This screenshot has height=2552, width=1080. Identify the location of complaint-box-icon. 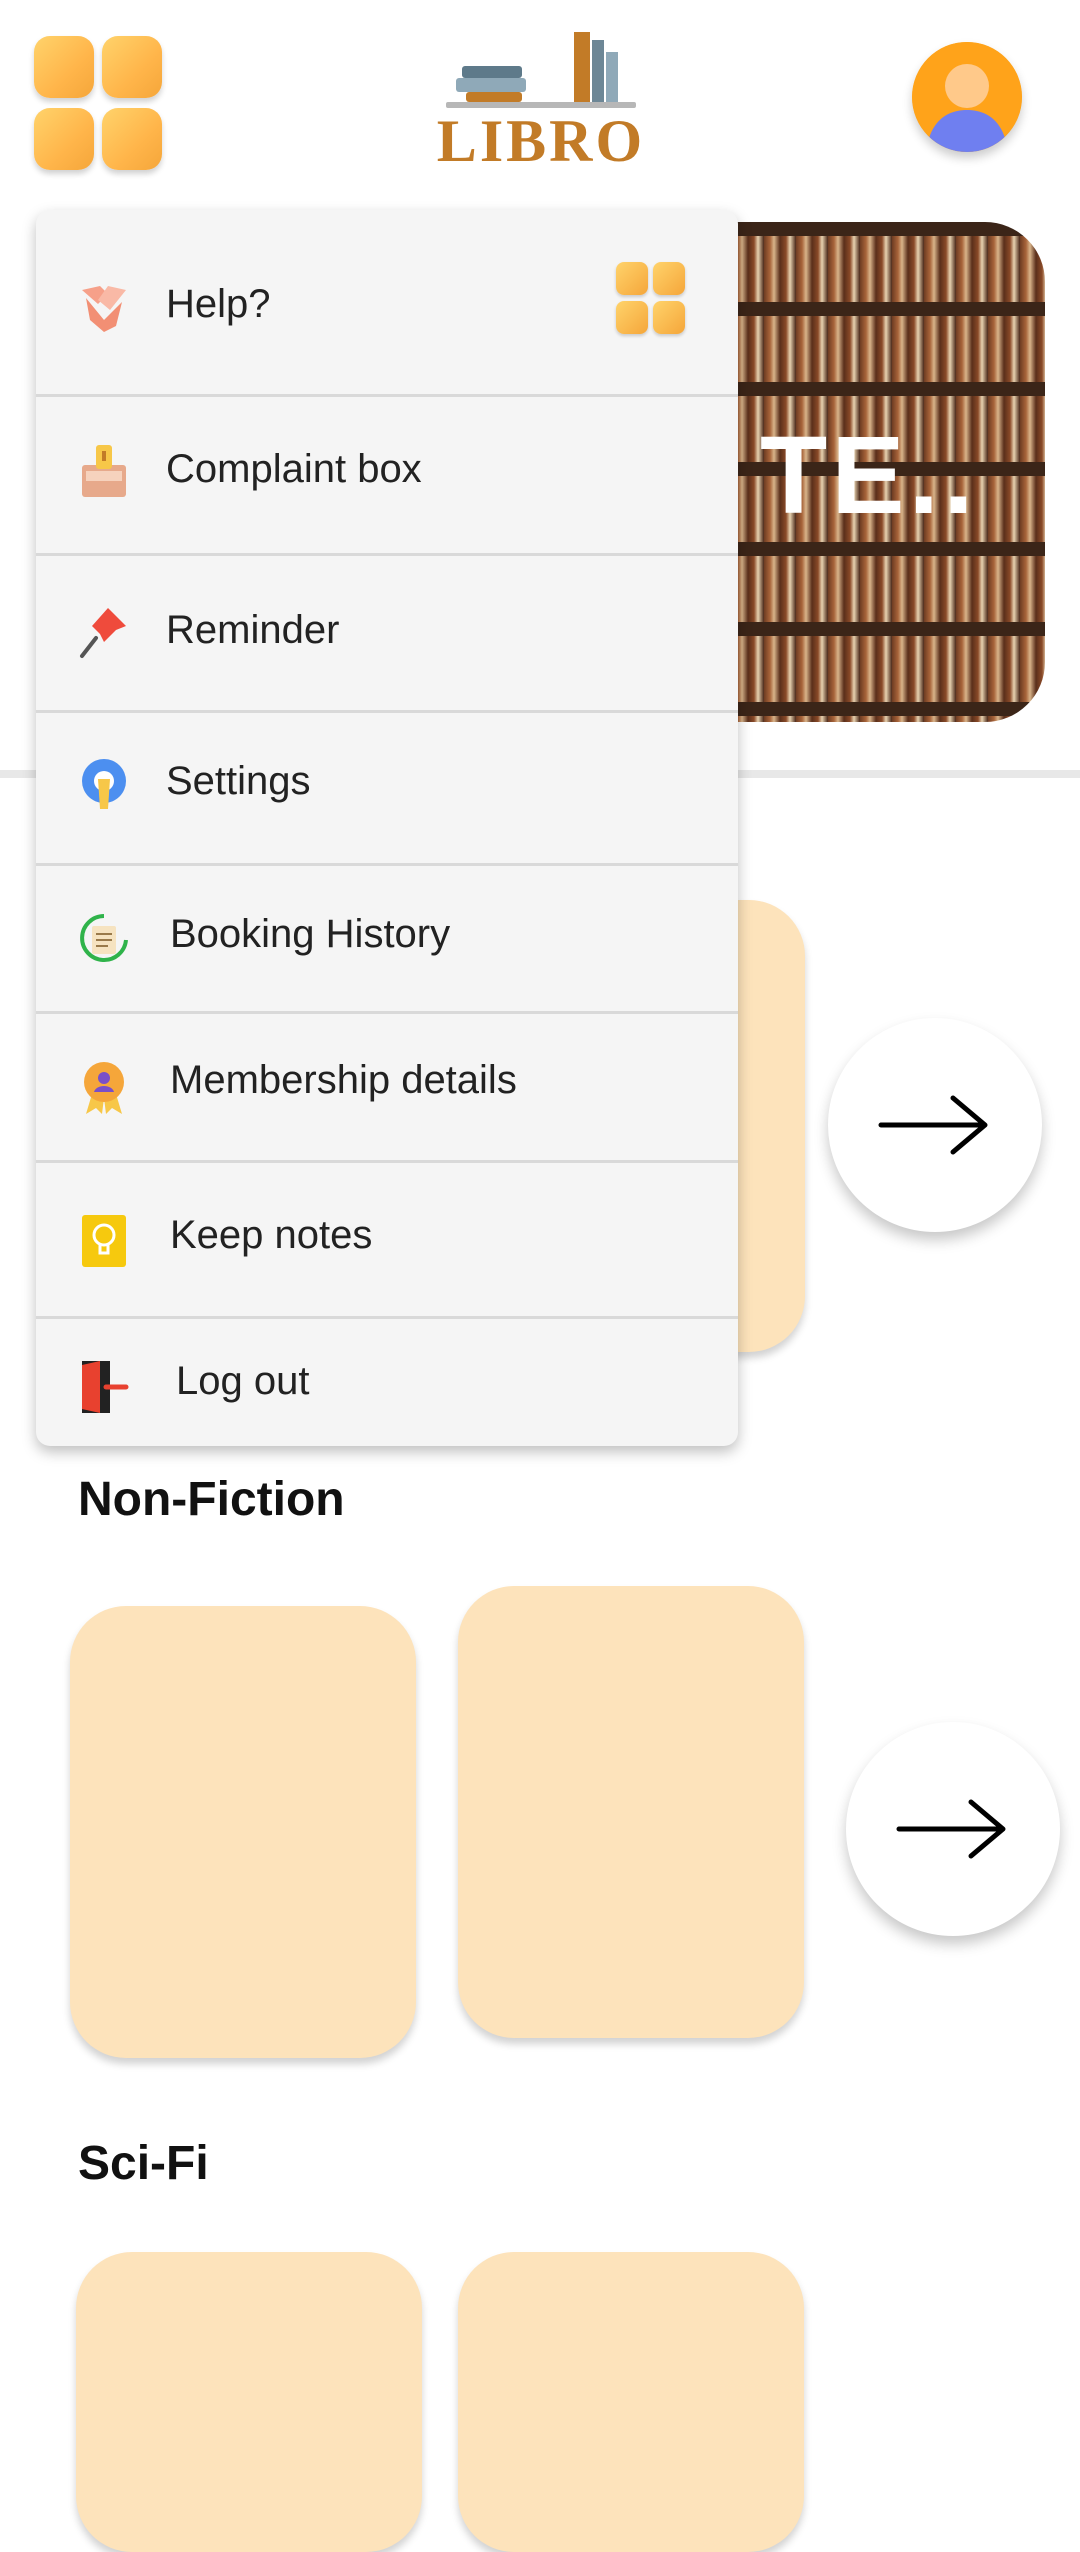
(104, 471).